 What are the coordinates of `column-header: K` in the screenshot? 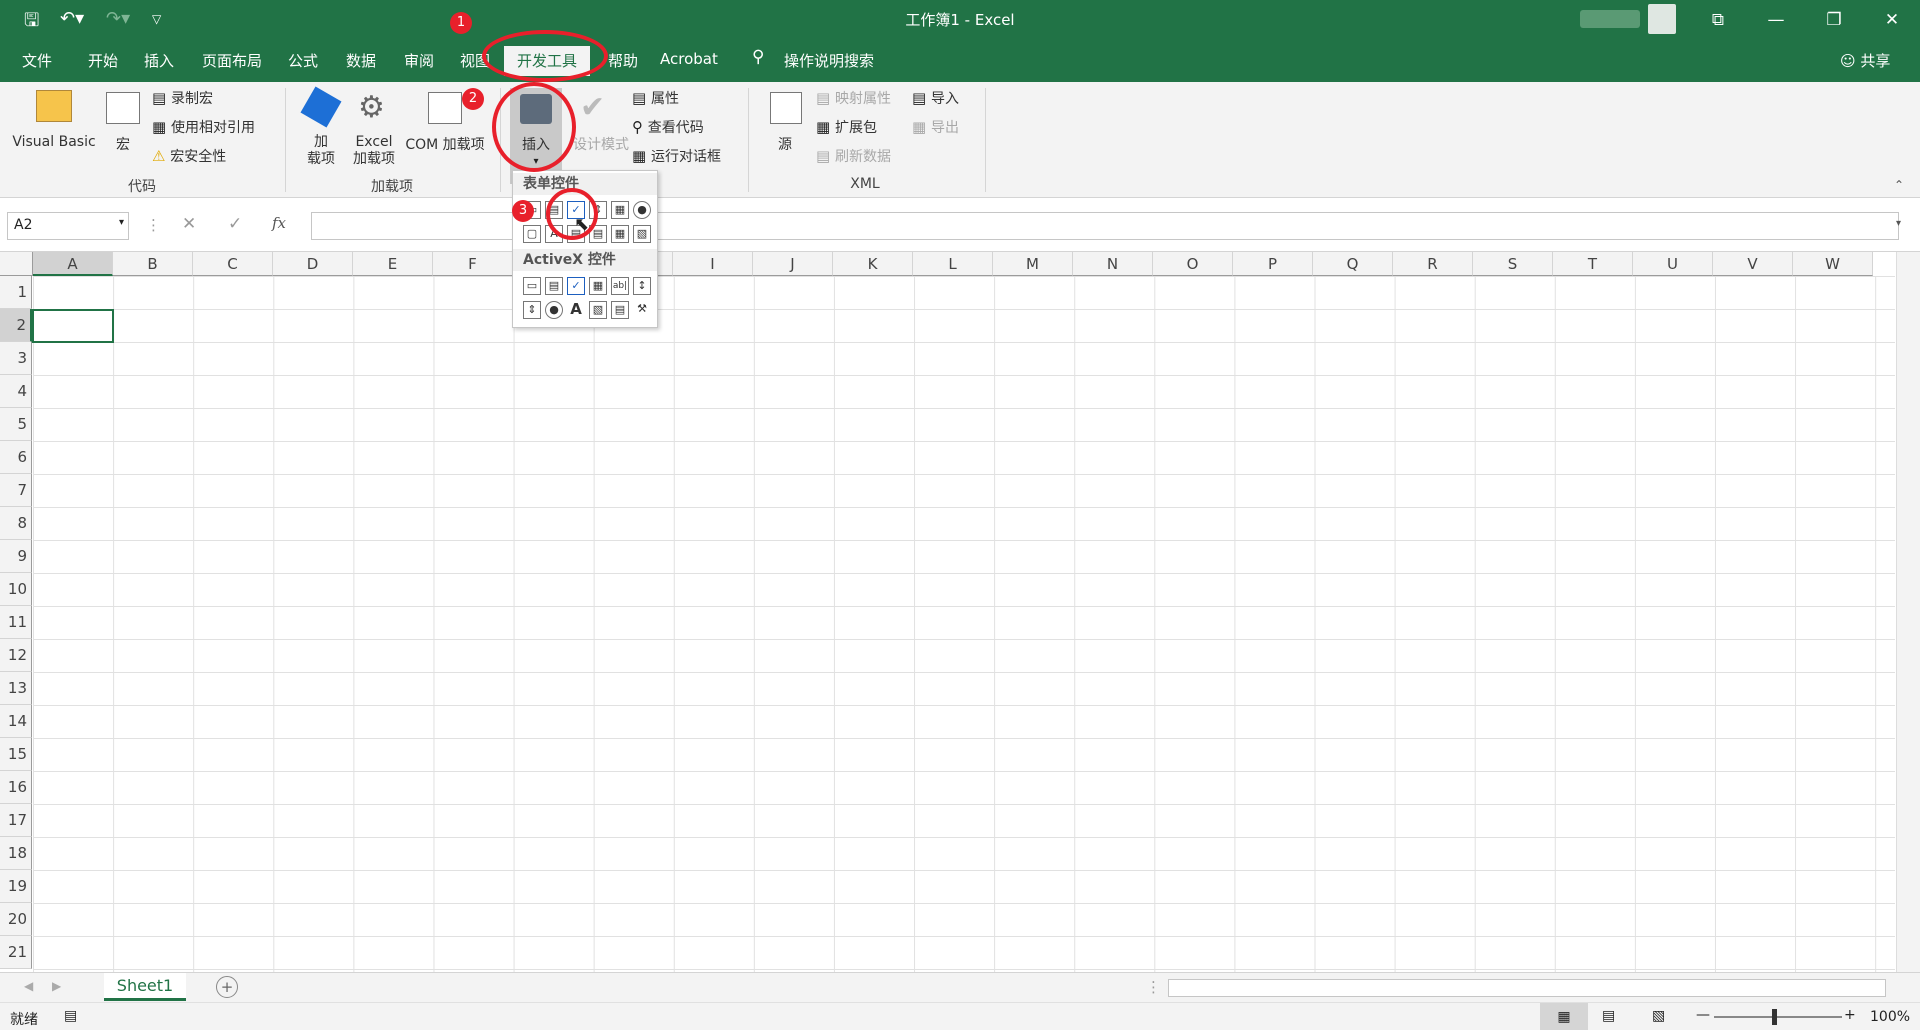 It's located at (873, 264).